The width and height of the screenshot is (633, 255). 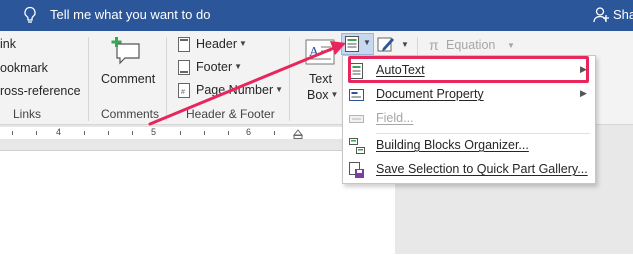 I want to click on cross-reference-button: ross-reference, so click(x=40, y=91).